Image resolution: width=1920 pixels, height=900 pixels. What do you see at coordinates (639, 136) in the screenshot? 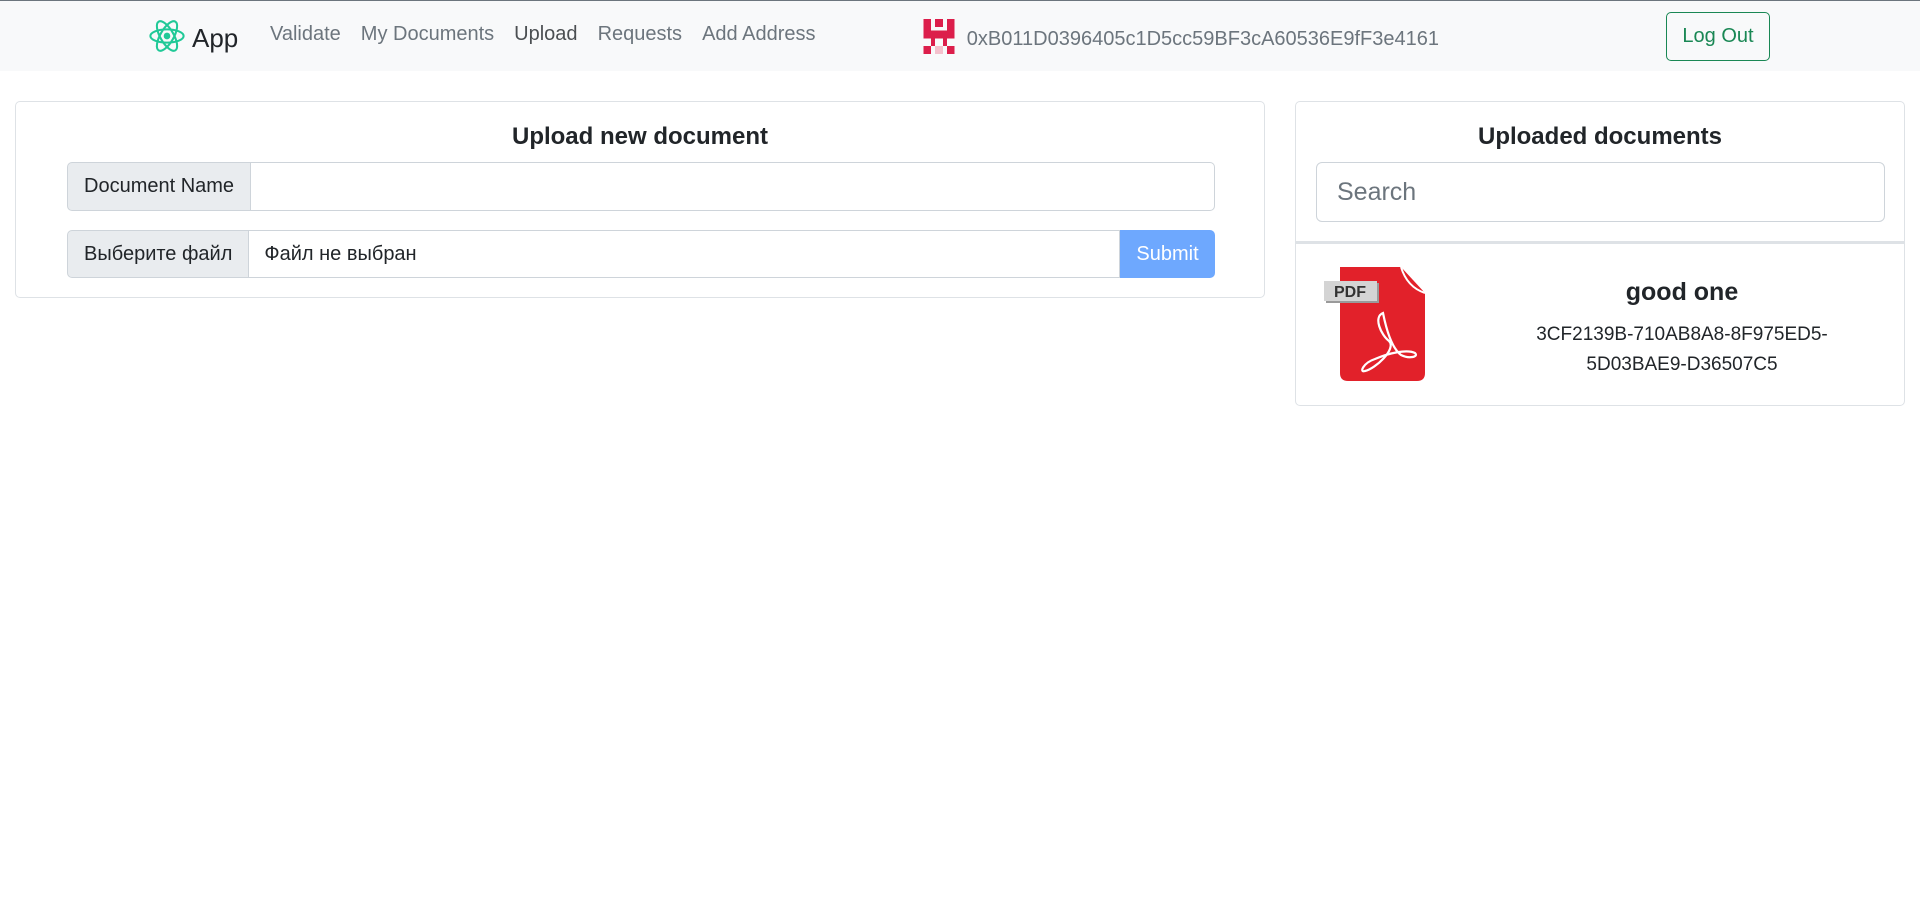
I see `upload-card-title: Upload new document` at bounding box center [639, 136].